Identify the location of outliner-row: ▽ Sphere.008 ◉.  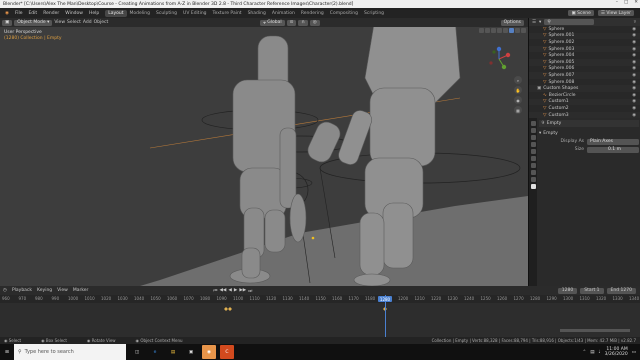
(584, 82).